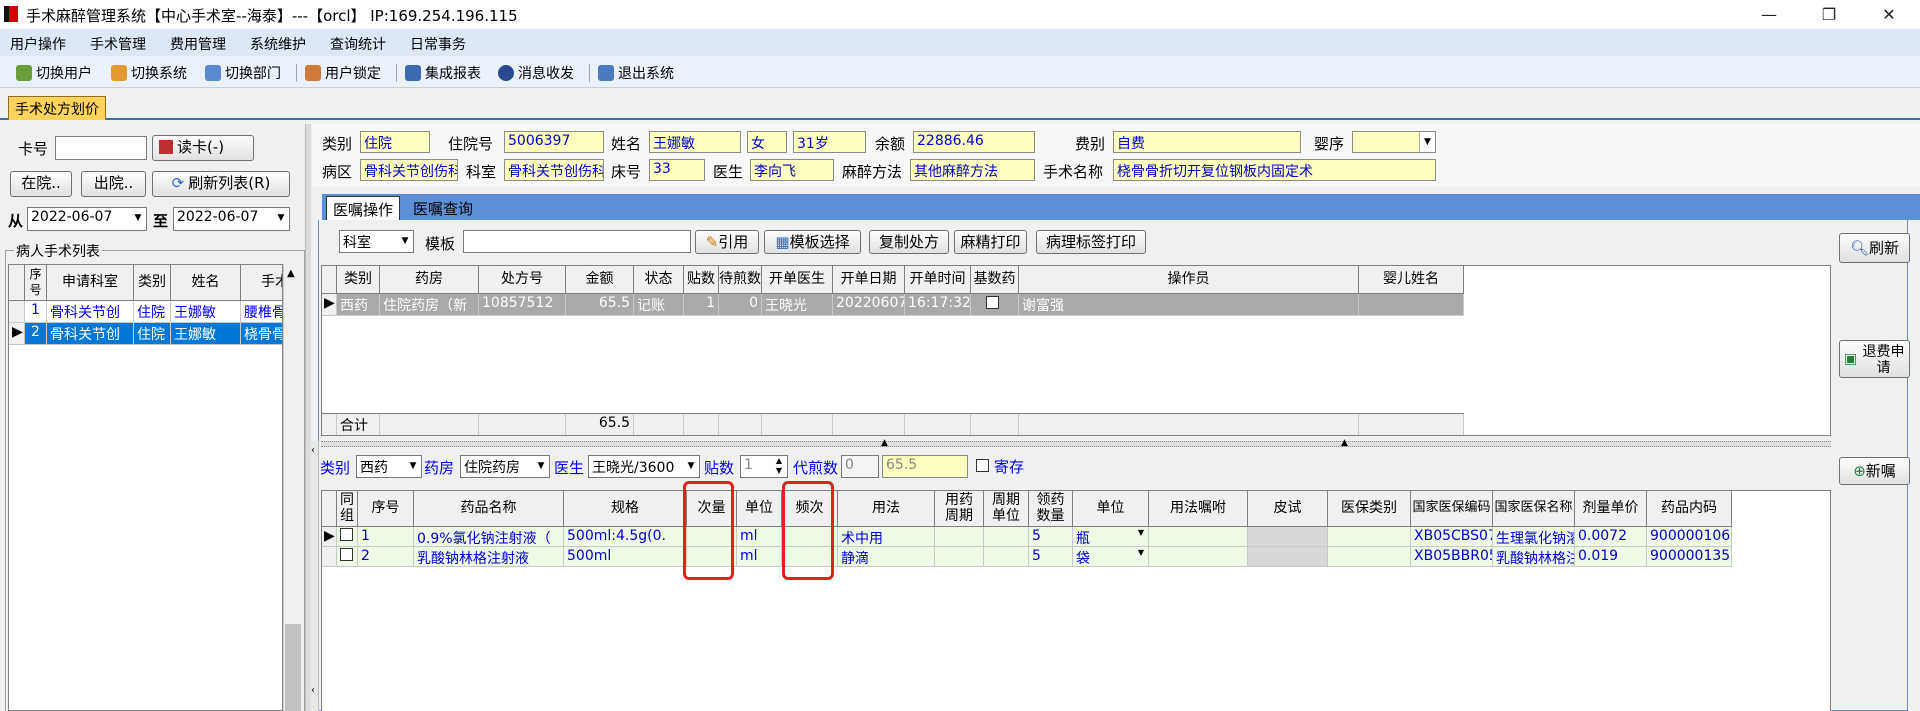 This screenshot has height=711, width=1920. Describe the element at coordinates (1091, 242) in the screenshot. I see `pathology-print-button: 病理标签打印` at that location.